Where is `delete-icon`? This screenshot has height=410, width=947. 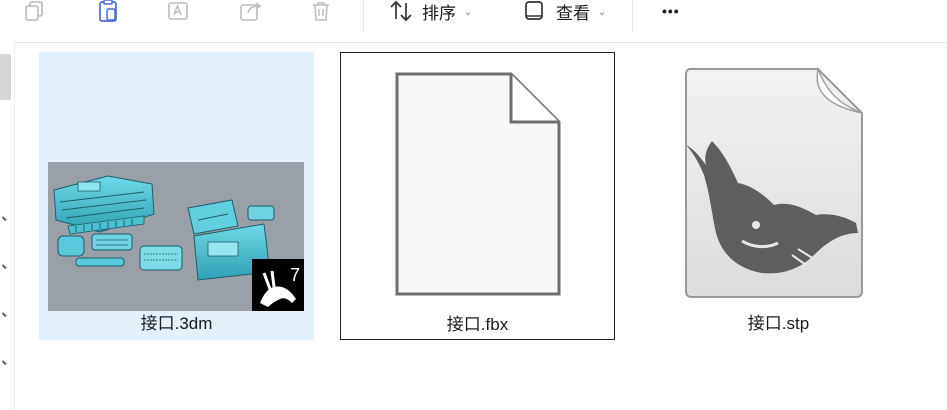
delete-icon is located at coordinates (321, 12).